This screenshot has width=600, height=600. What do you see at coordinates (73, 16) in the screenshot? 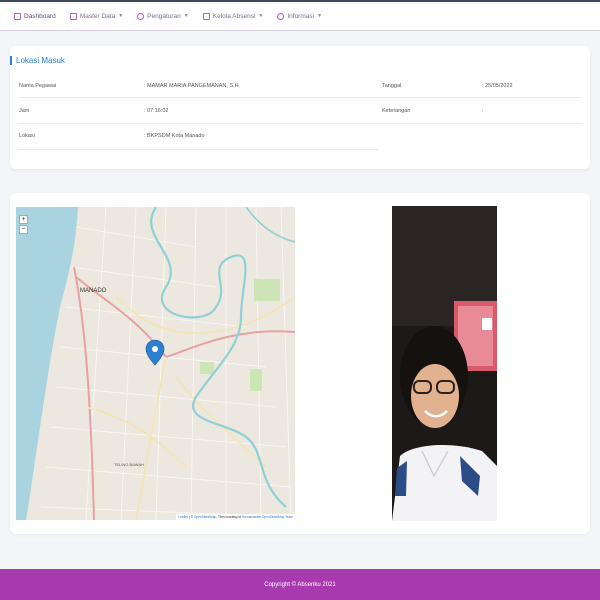
I see `database-icon` at bounding box center [73, 16].